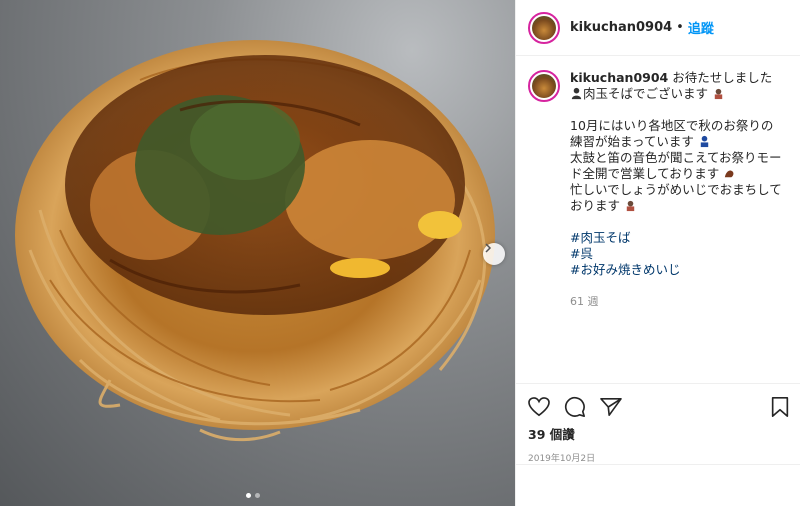 The width and height of the screenshot is (800, 506). I want to click on hashtag-link: #お好み焼きめいじ, so click(677, 270).